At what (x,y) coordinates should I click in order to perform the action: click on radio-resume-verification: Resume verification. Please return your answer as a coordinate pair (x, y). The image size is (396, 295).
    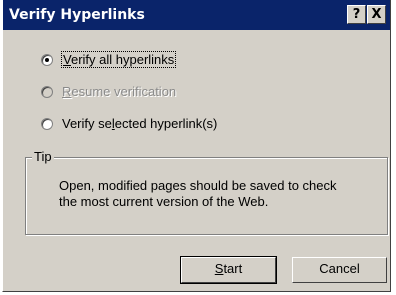
    Looking at the image, I should click on (108, 91).